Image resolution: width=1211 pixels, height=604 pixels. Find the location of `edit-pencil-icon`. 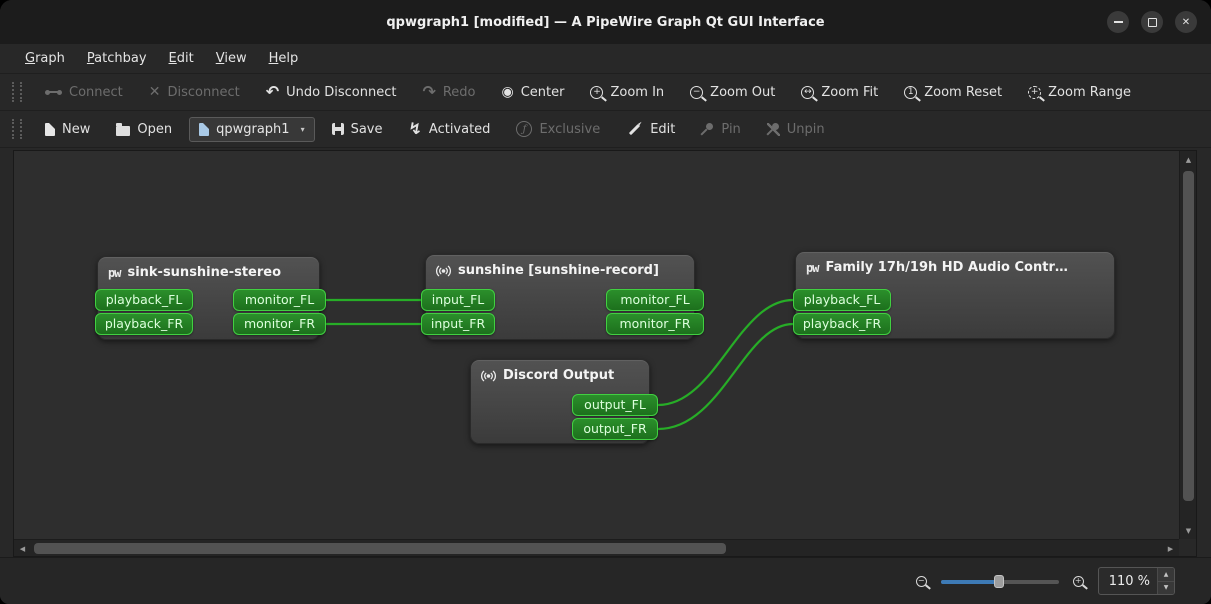

edit-pencil-icon is located at coordinates (635, 129).